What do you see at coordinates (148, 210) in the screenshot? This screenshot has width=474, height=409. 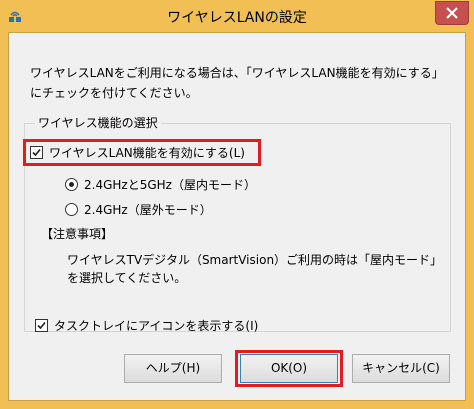 I see `radio-outdoor-label: 2.4GHz（屋外モード）` at bounding box center [148, 210].